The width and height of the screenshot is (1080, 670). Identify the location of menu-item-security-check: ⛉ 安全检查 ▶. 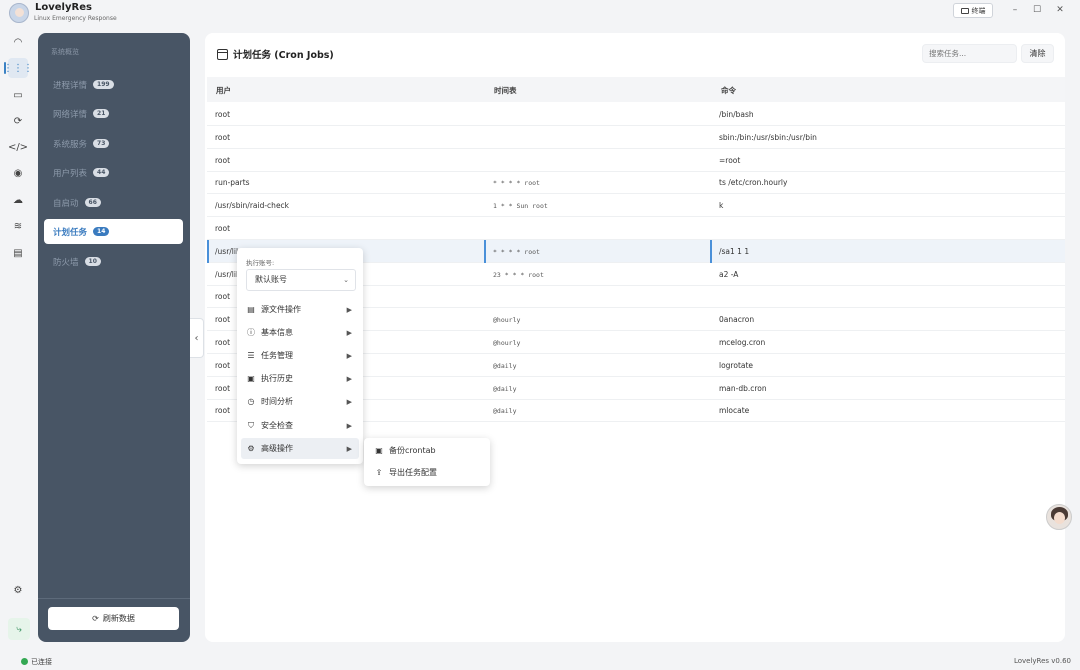
(300, 425).